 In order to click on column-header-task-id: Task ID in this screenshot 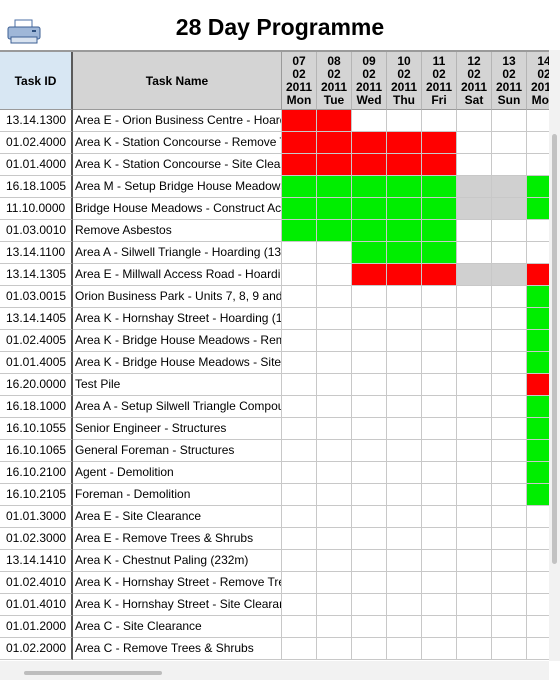, I will do `click(36, 81)`.